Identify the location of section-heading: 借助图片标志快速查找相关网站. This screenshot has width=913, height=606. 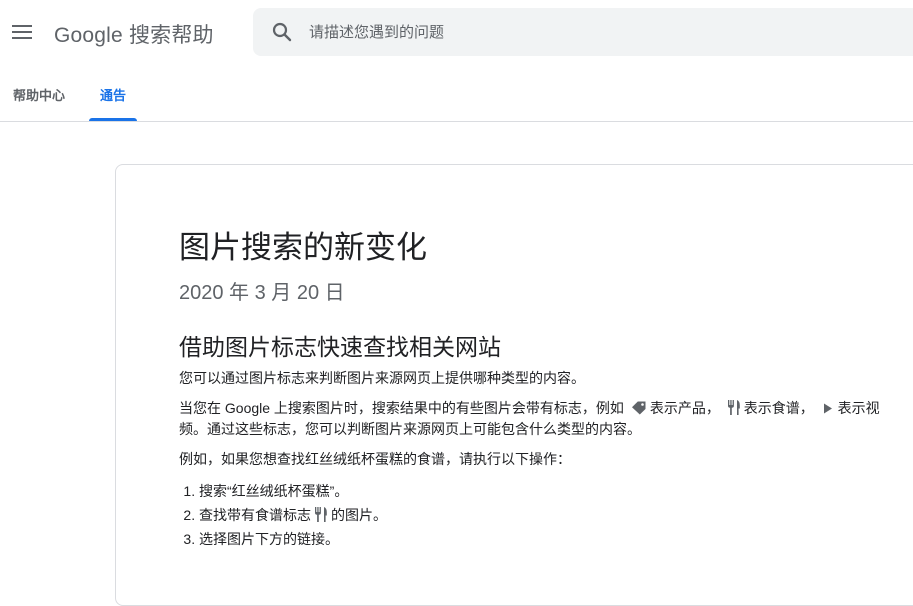
(340, 347).